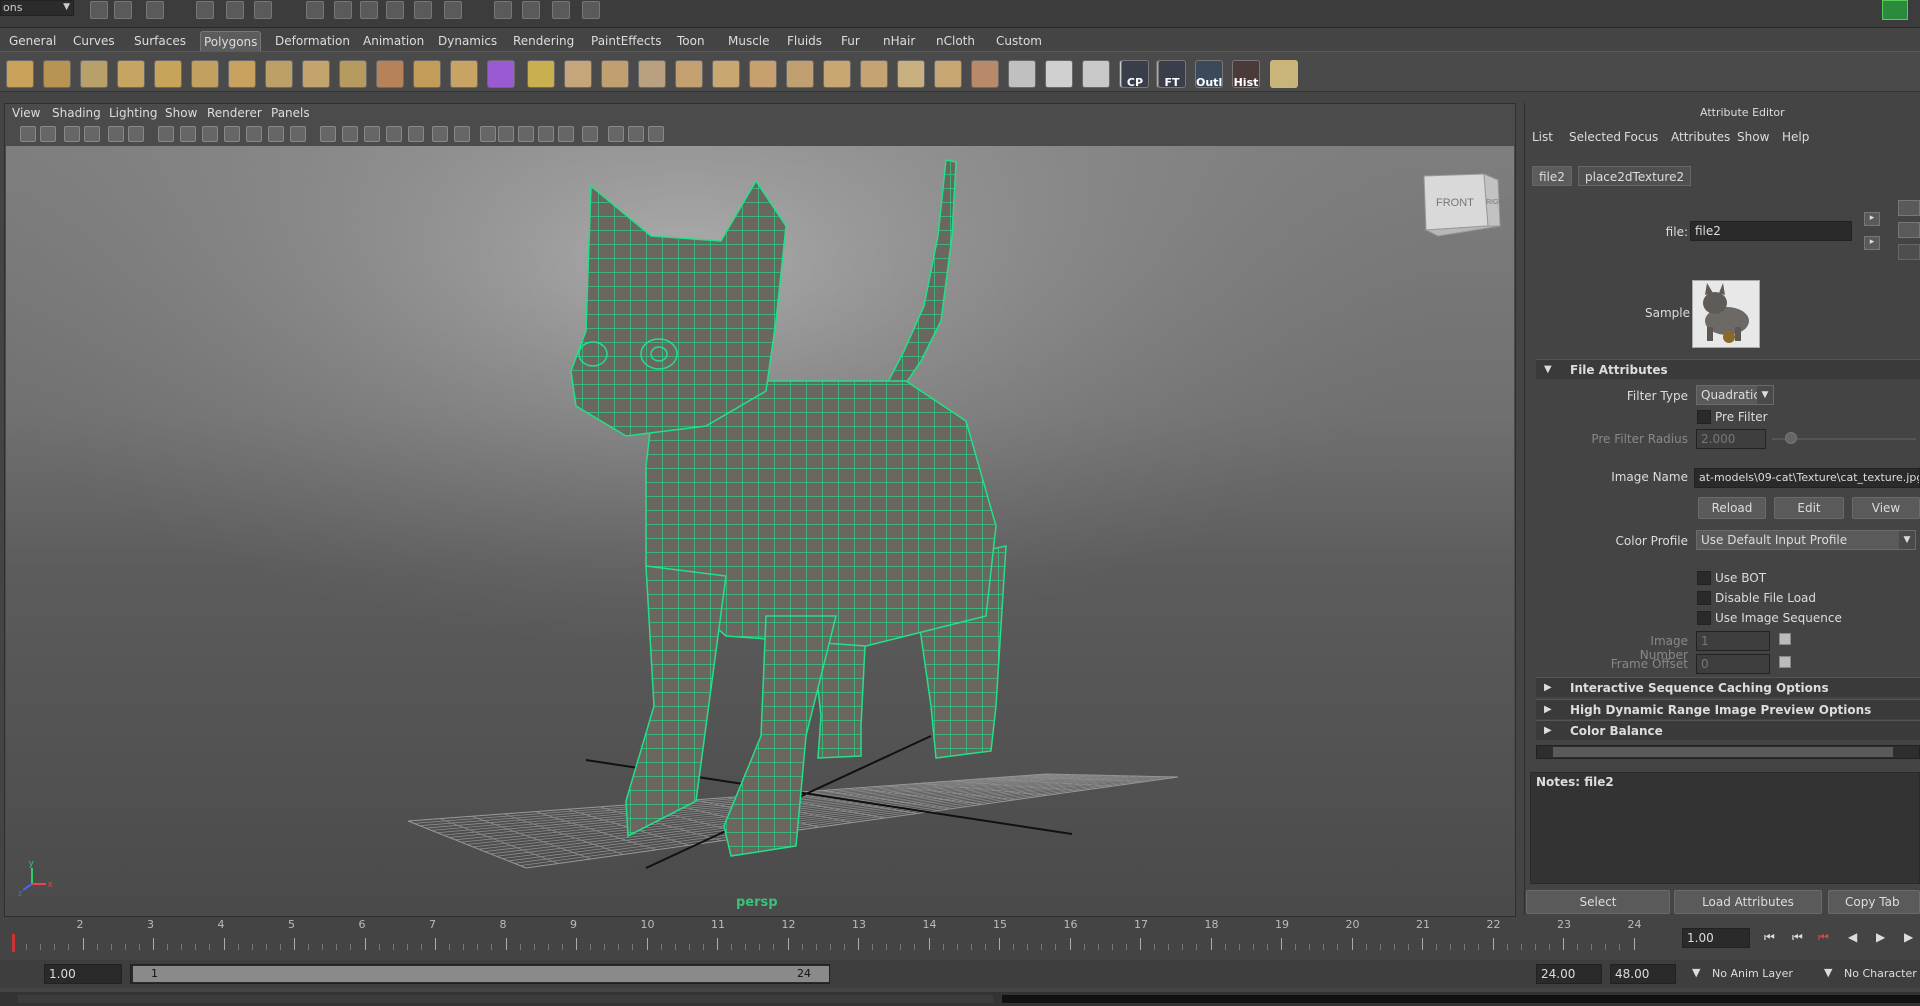 This screenshot has width=1920, height=1006. What do you see at coordinates (160, 41) in the screenshot?
I see `shelf-tab-surfaces: Surfaces` at bounding box center [160, 41].